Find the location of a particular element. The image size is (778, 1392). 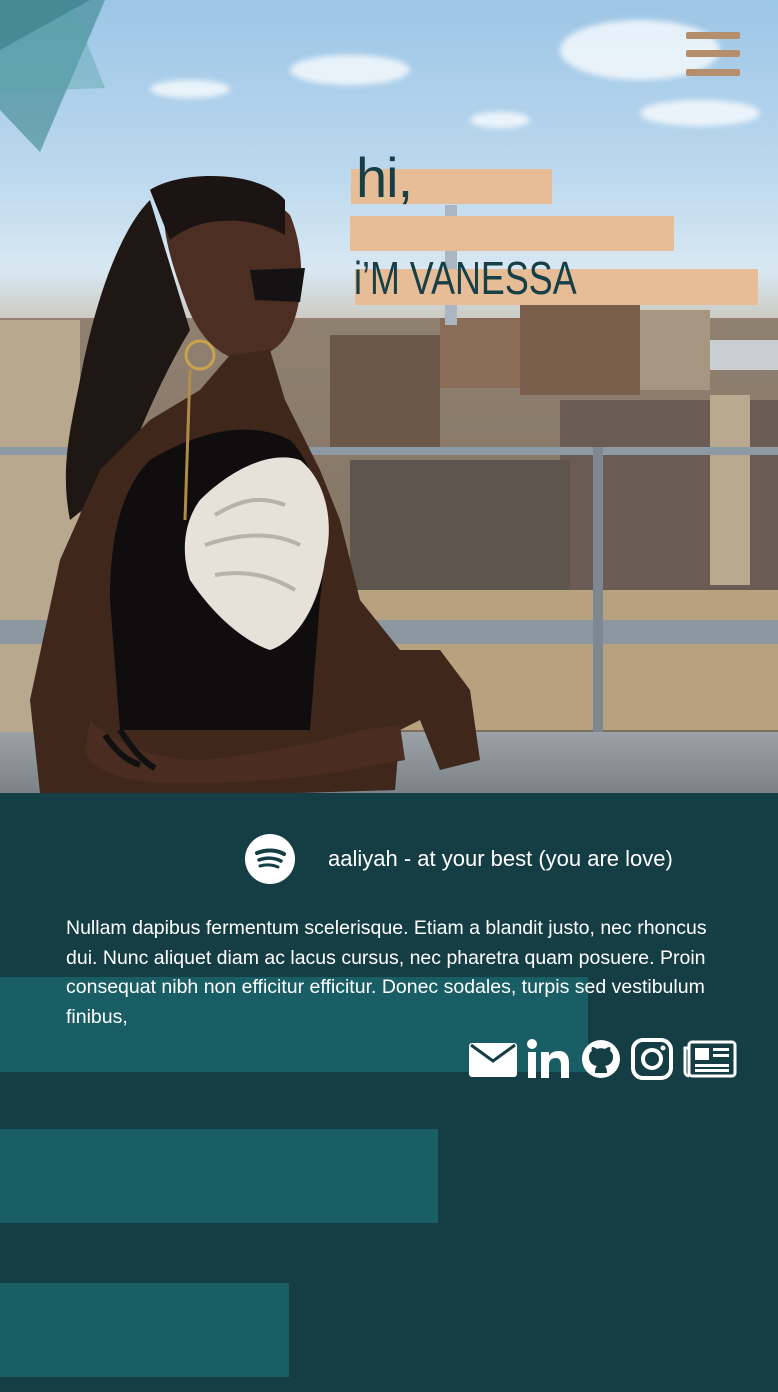

envelope-icon is located at coordinates (493, 1059).